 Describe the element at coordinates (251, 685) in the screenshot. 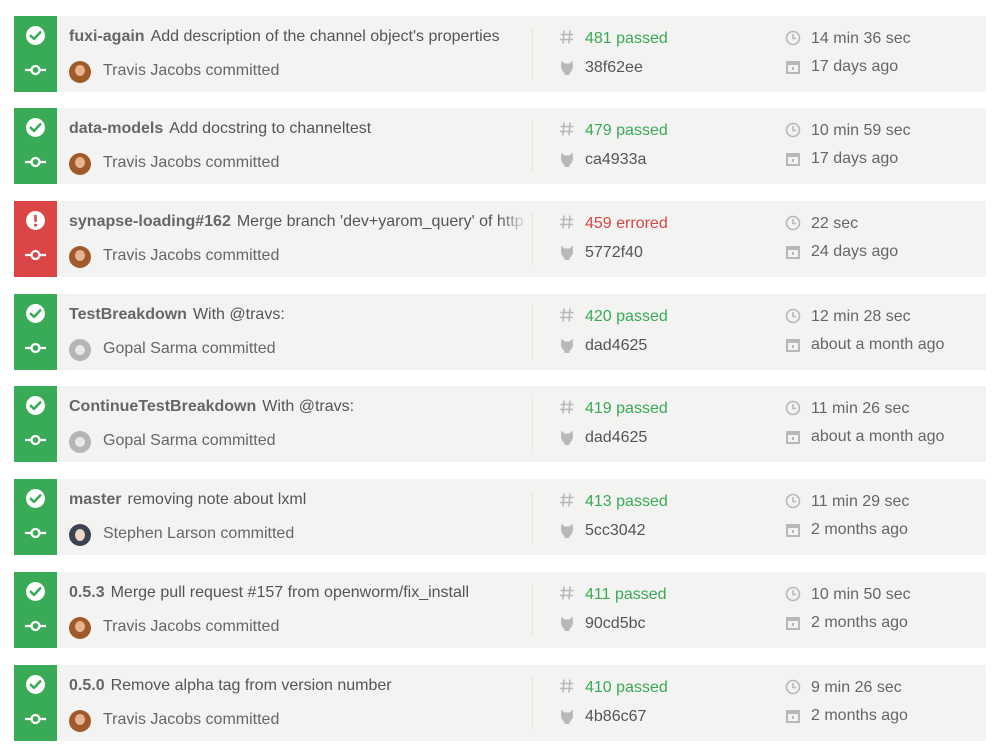

I see `commit-message: Remove alpha tag from version number` at that location.